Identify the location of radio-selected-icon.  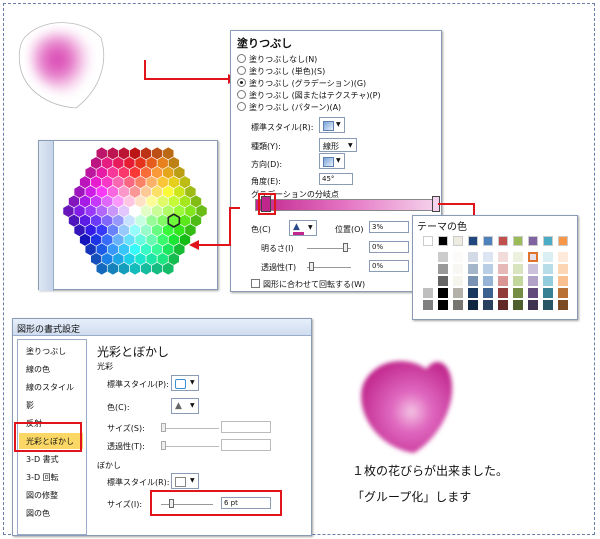
(241, 82).